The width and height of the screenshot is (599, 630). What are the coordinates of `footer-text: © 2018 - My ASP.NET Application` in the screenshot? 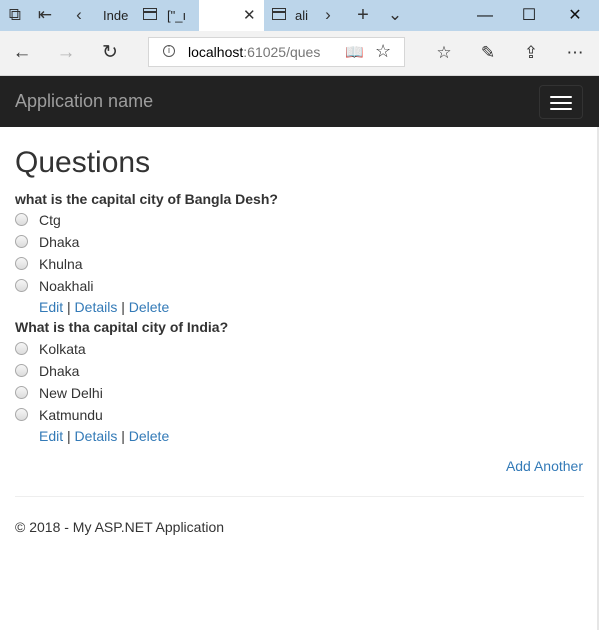 It's located at (120, 527).